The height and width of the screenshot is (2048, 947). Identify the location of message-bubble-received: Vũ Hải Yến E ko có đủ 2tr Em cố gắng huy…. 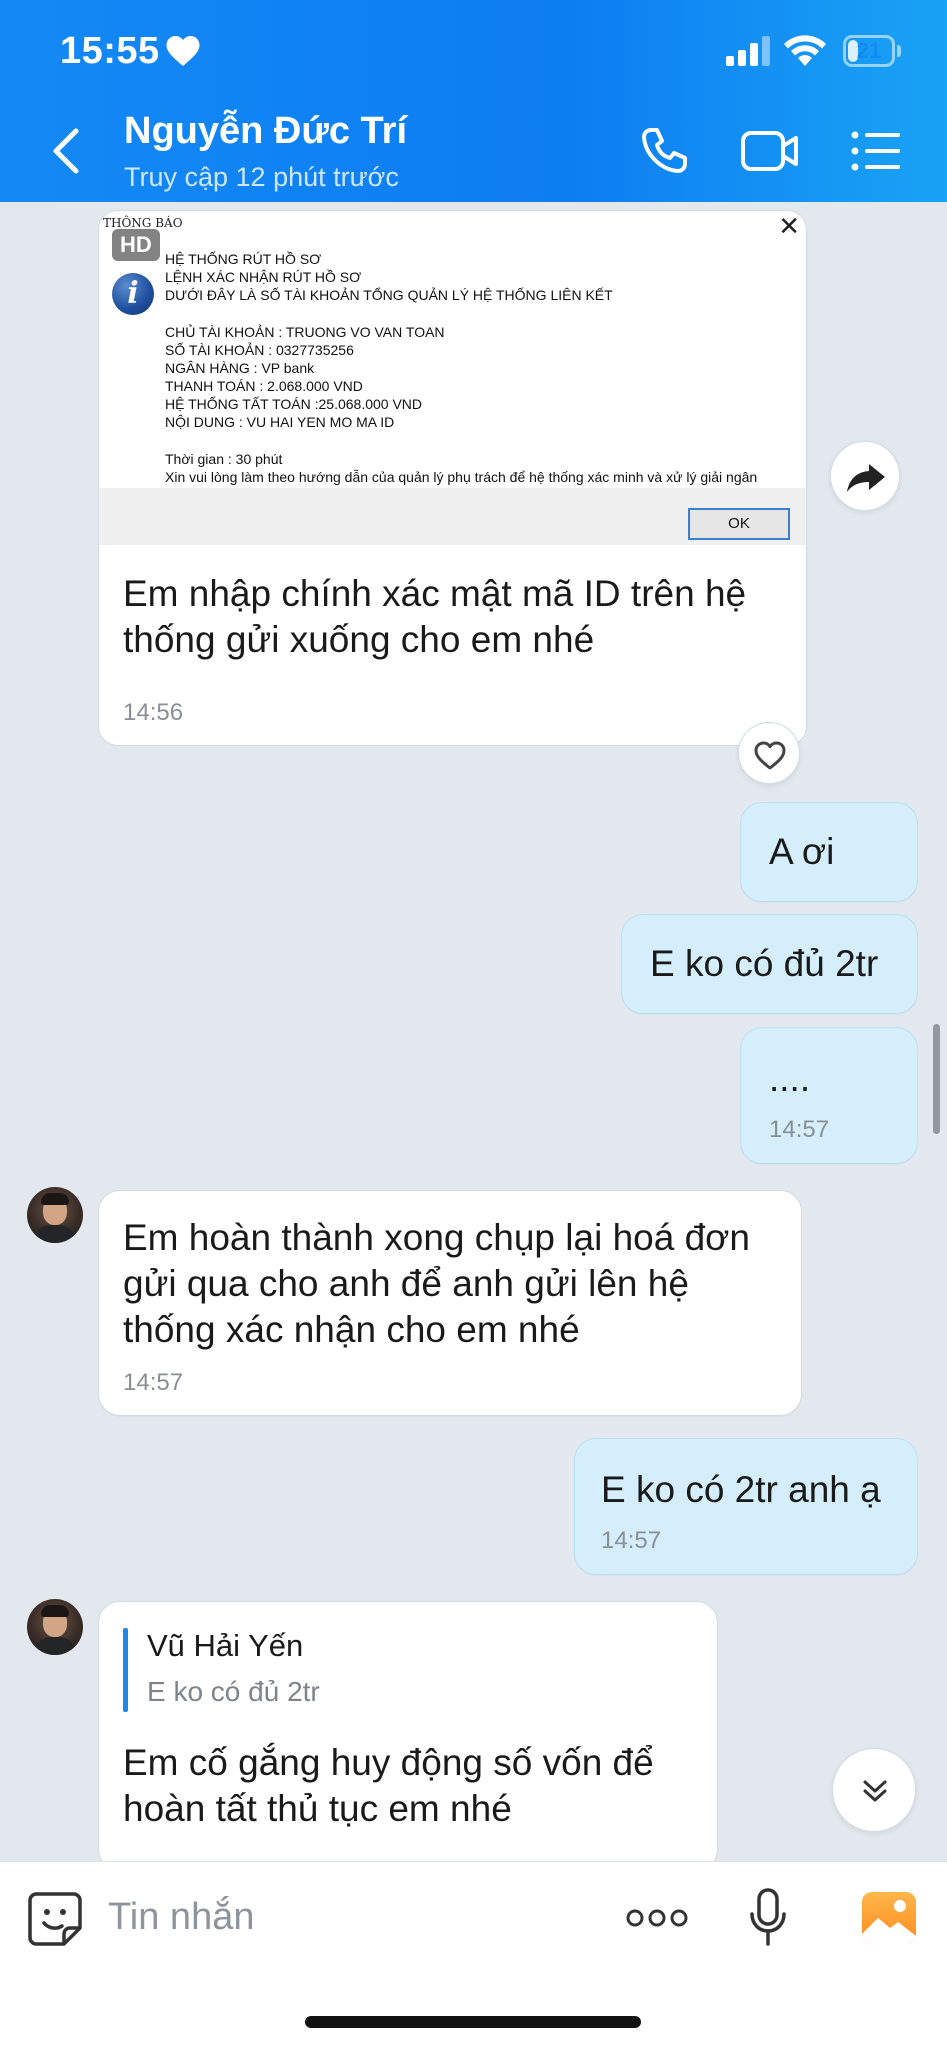
(408, 1736).